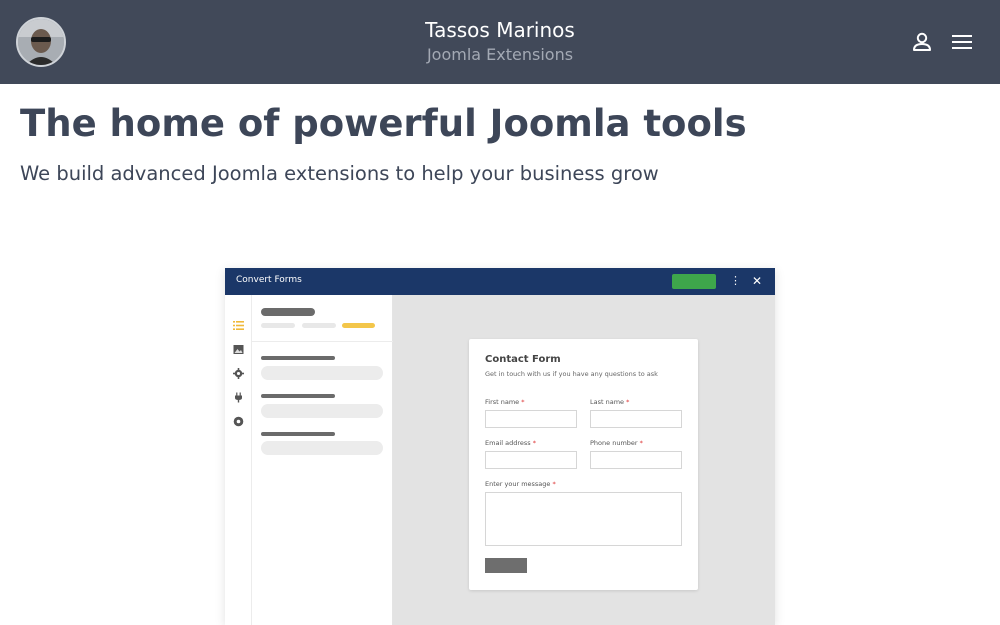  What do you see at coordinates (636, 460) in the screenshot?
I see `phone-field` at bounding box center [636, 460].